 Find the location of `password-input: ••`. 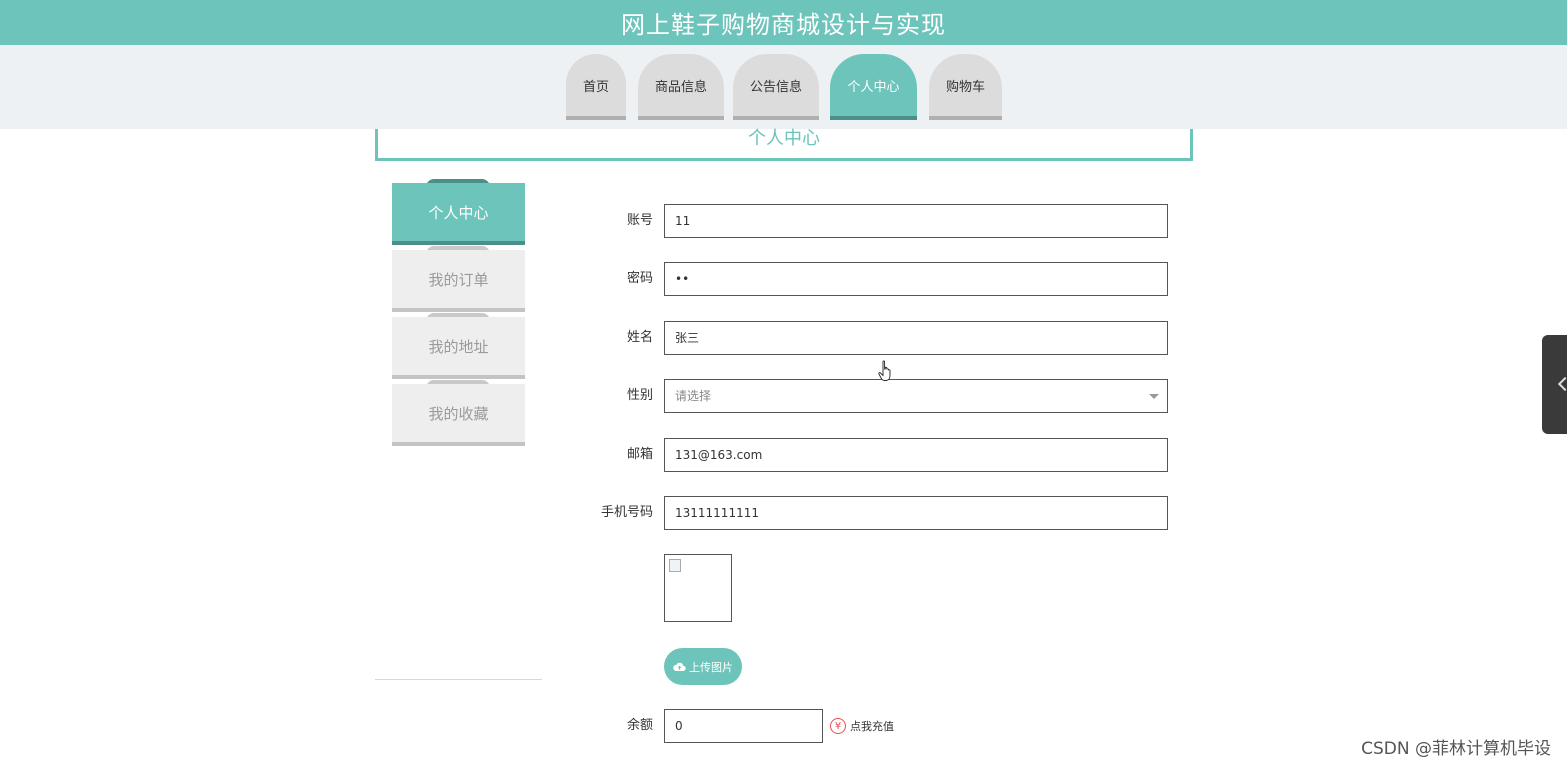

password-input: •• is located at coordinates (916, 279).